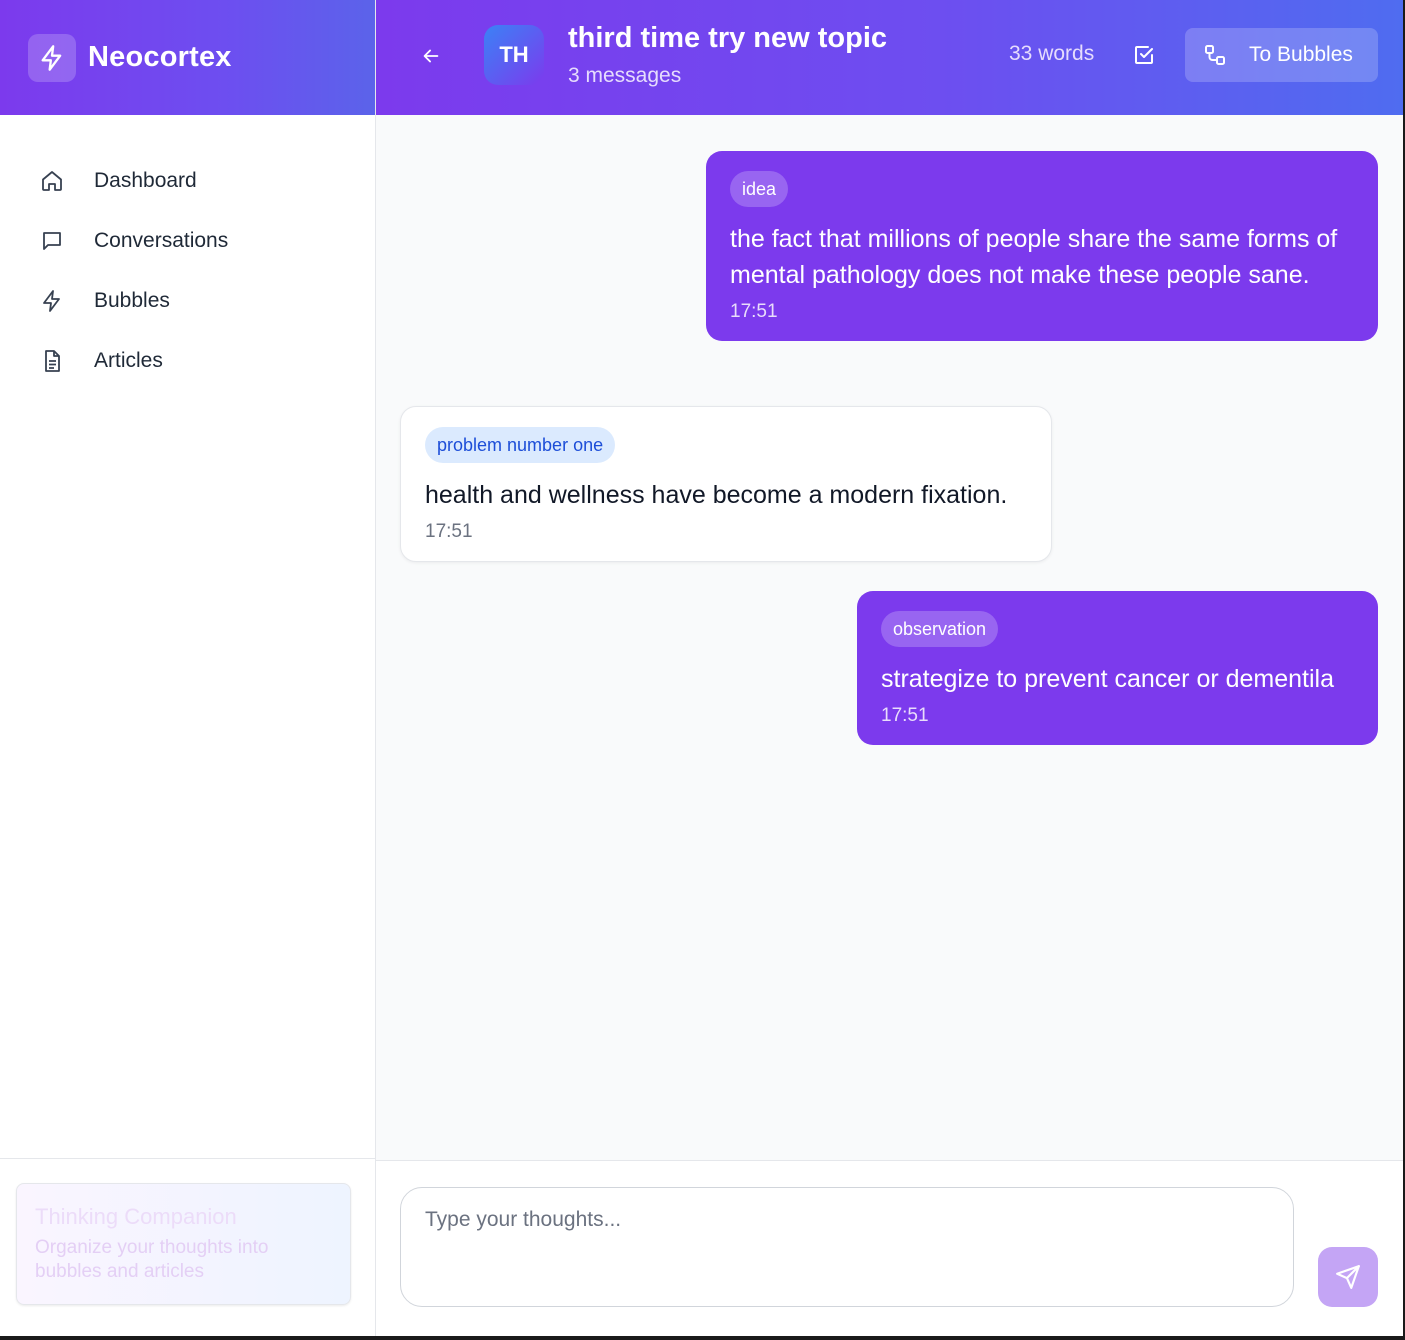 Image resolution: width=1405 pixels, height=1340 pixels. Describe the element at coordinates (52, 301) in the screenshot. I see `zap-icon` at that location.